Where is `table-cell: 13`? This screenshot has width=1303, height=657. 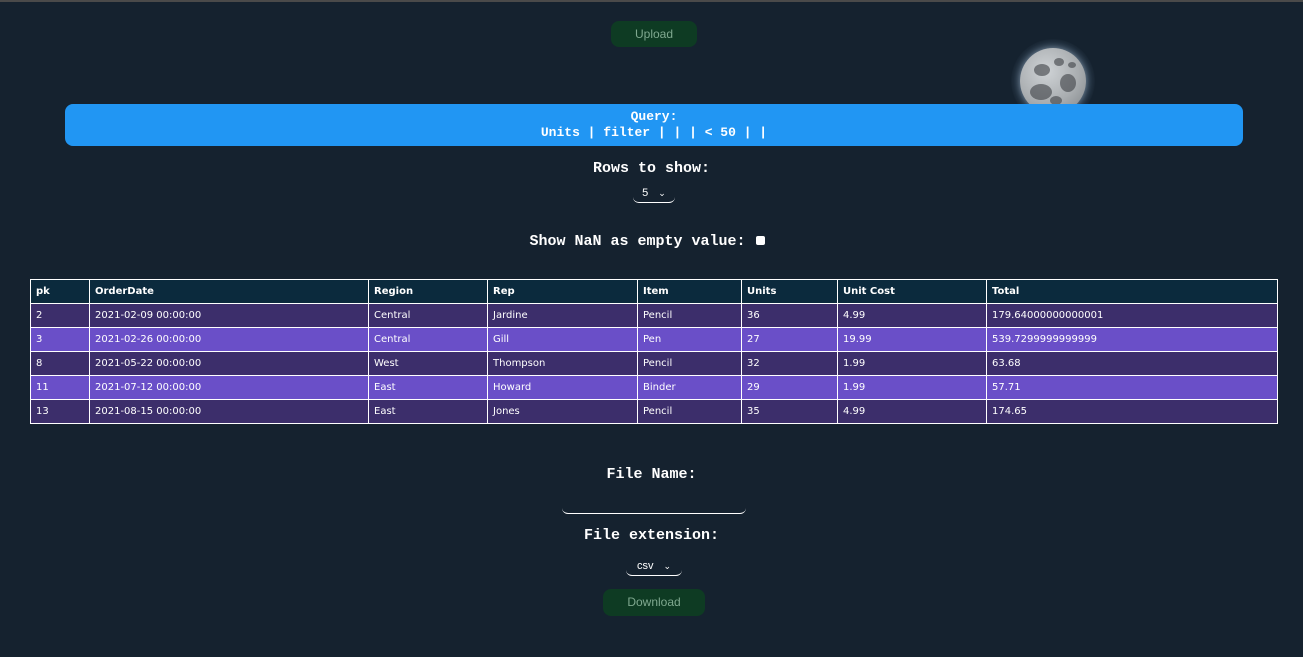
table-cell: 13 is located at coordinates (60, 411).